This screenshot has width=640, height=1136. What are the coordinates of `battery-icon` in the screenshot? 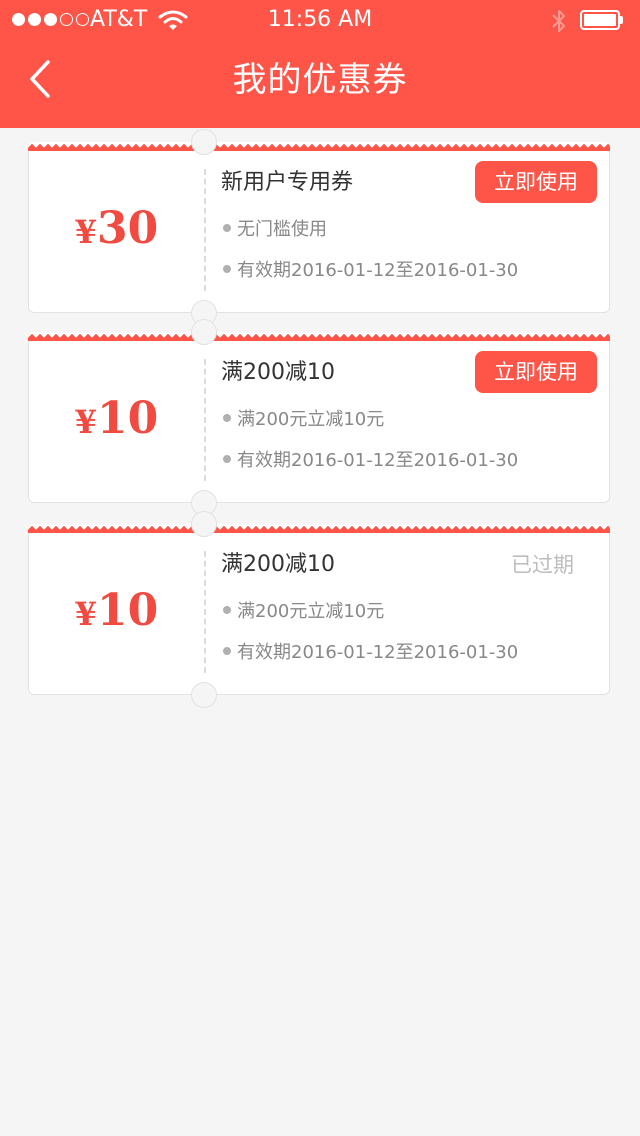 It's located at (602, 20).